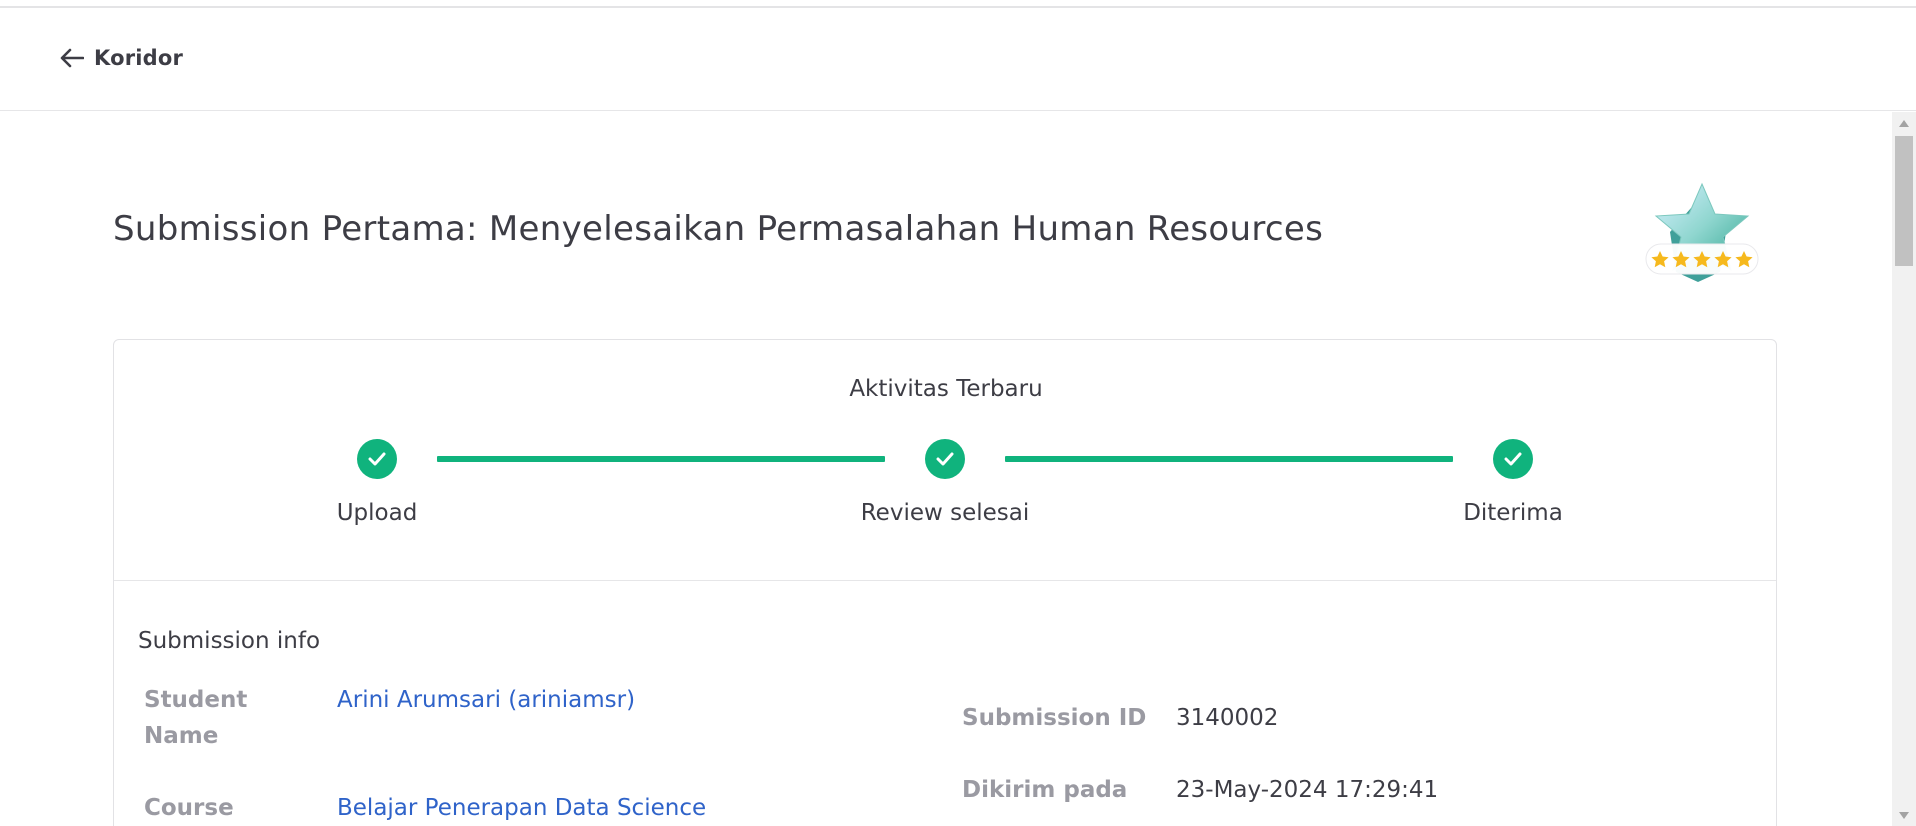  What do you see at coordinates (945, 459) in the screenshot?
I see `step-review-check-icon` at bounding box center [945, 459].